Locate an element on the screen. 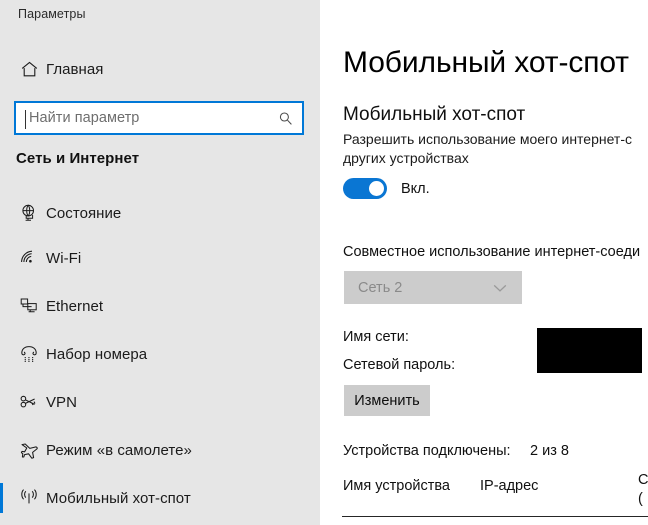 The height and width of the screenshot is (525, 648). sidebar-item-vpn: VPN is located at coordinates (160, 402).